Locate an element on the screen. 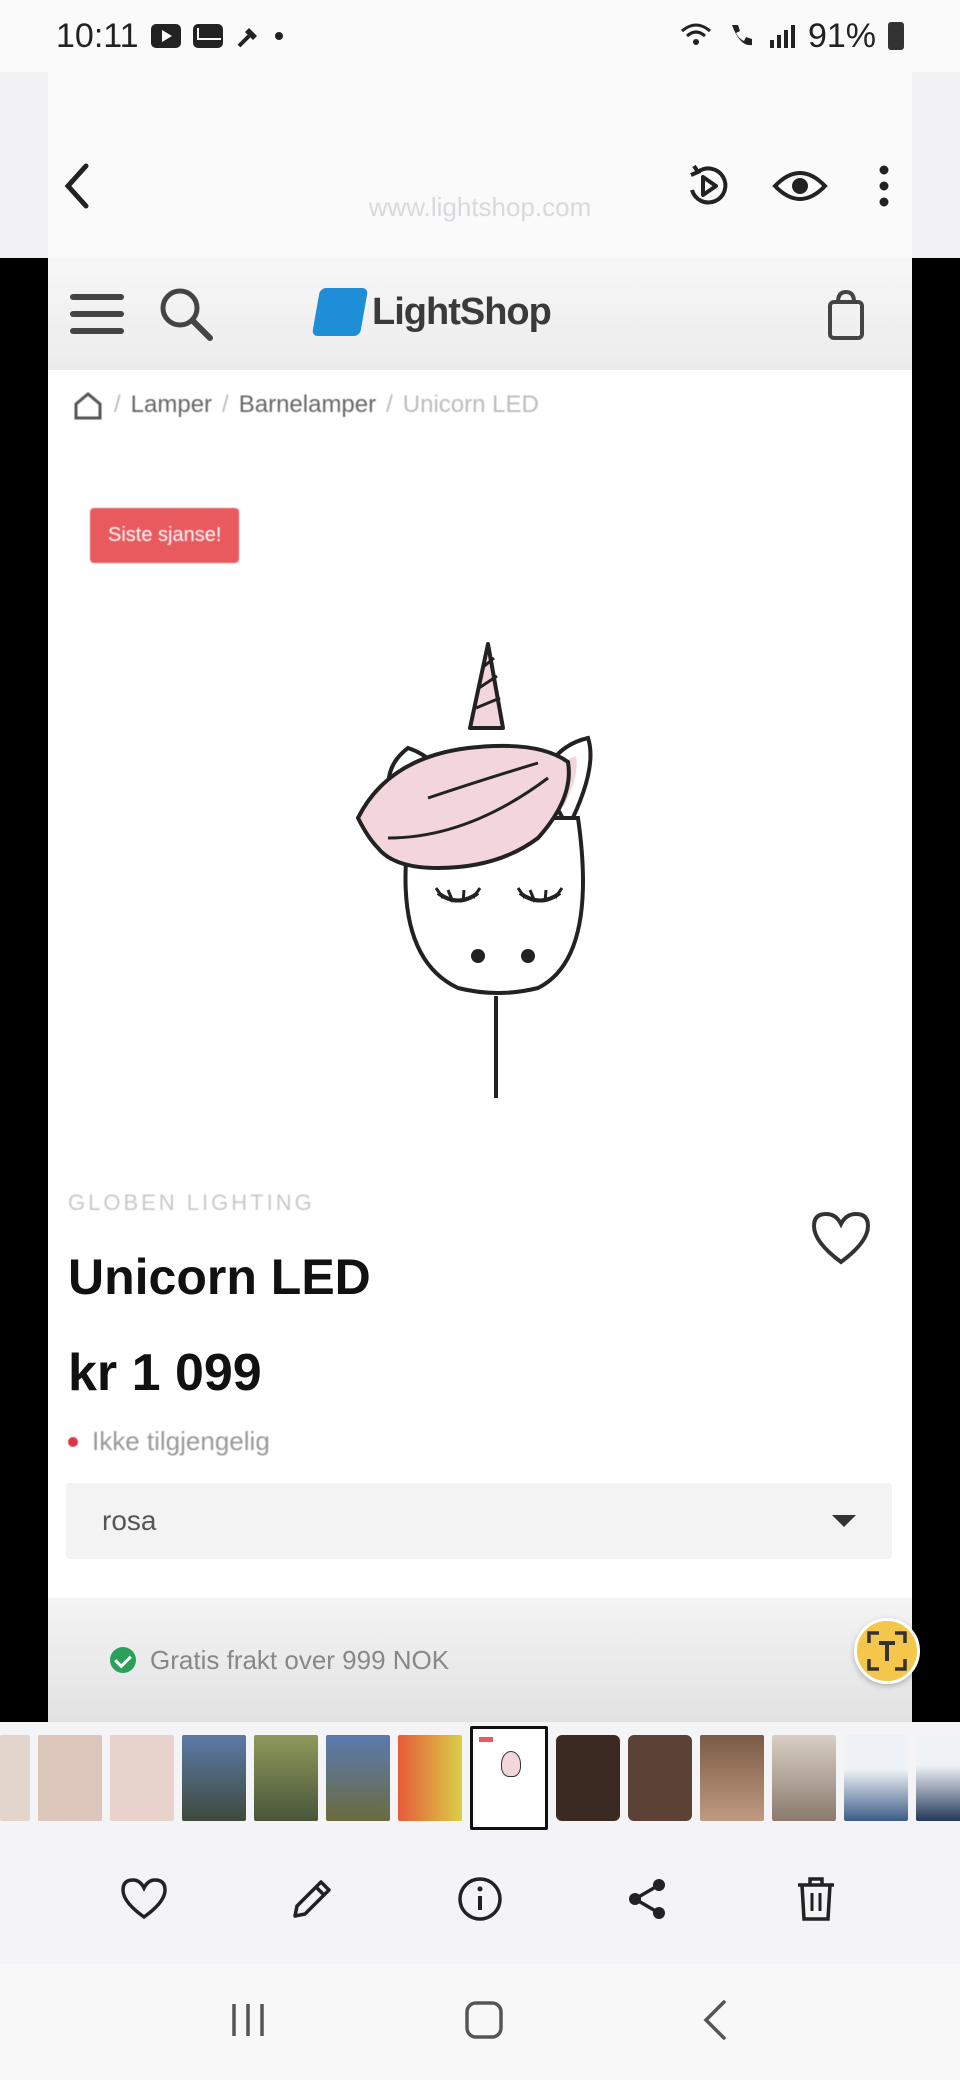  heart-outline-icon is located at coordinates (841, 1238).